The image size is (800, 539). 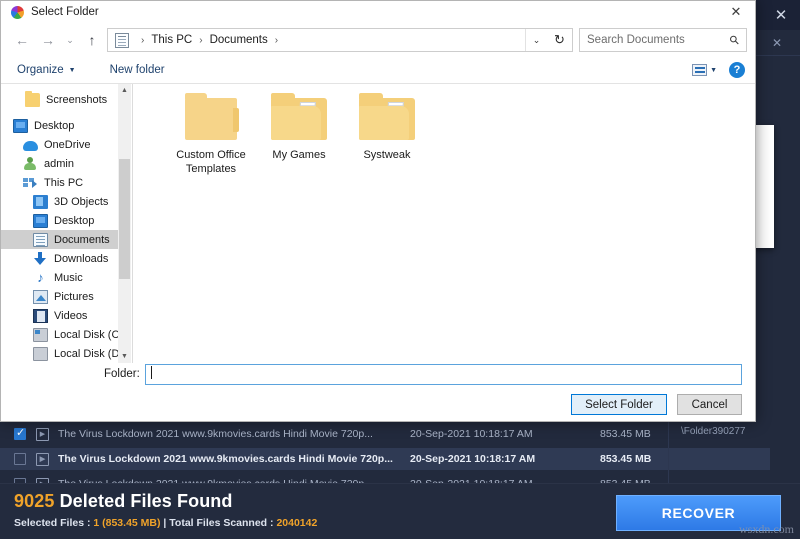 I want to click on dialog-toolbar: Organize ▼ New folder ▼ ?, so click(x=378, y=70).